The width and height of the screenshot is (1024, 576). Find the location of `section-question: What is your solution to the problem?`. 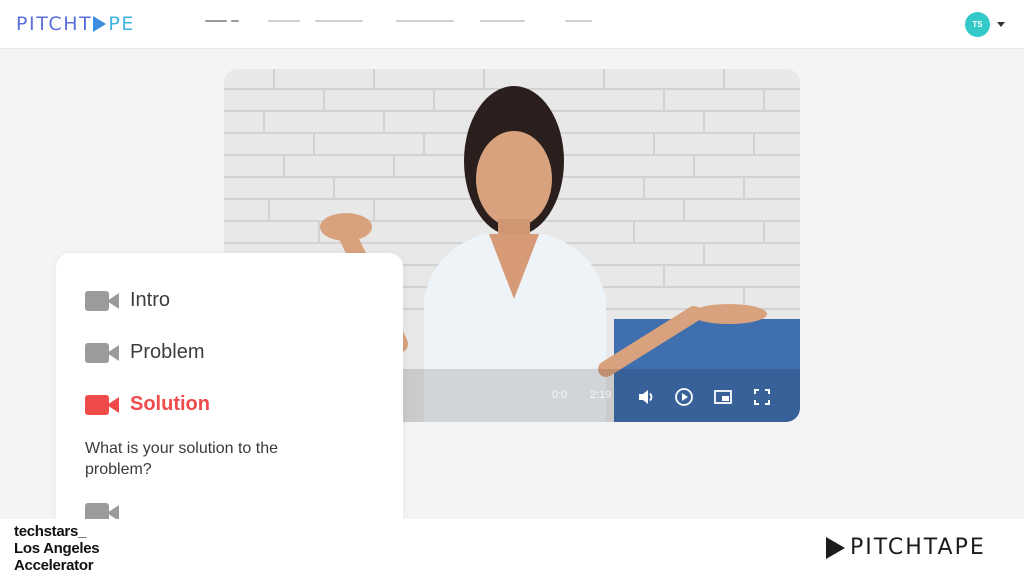

section-question: What is your solution to the problem? is located at coordinates (181, 459).